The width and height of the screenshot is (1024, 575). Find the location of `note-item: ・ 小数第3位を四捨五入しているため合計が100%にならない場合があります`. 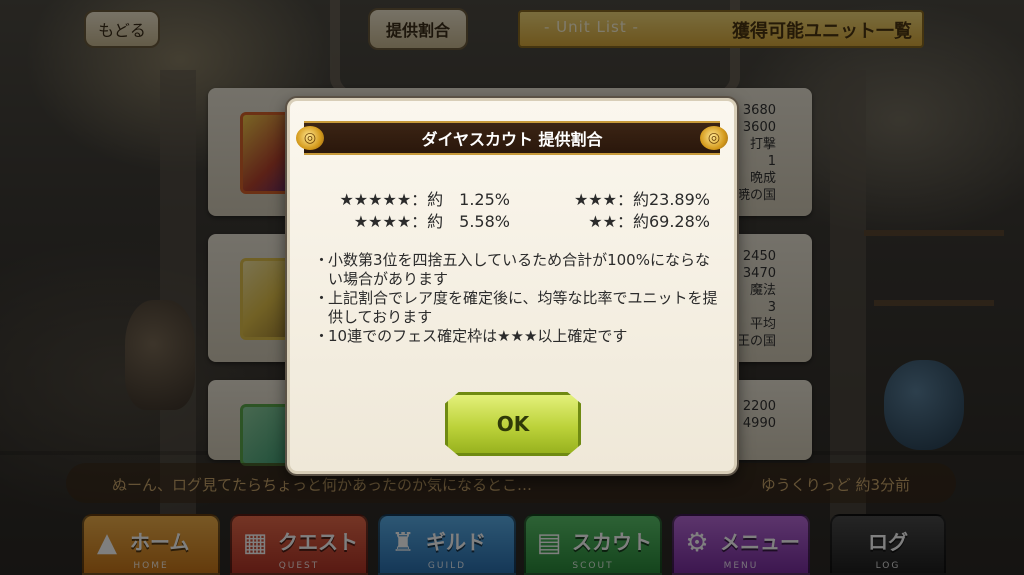

note-item: ・ 小数第3位を四捨五入しているため合計が100%にならない場合があります is located at coordinates (519, 270).